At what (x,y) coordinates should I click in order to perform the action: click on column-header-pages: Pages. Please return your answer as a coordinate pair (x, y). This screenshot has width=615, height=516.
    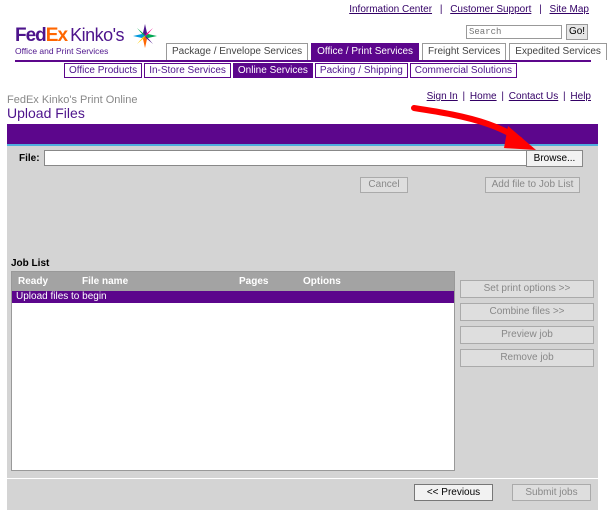
    Looking at the image, I should click on (254, 281).